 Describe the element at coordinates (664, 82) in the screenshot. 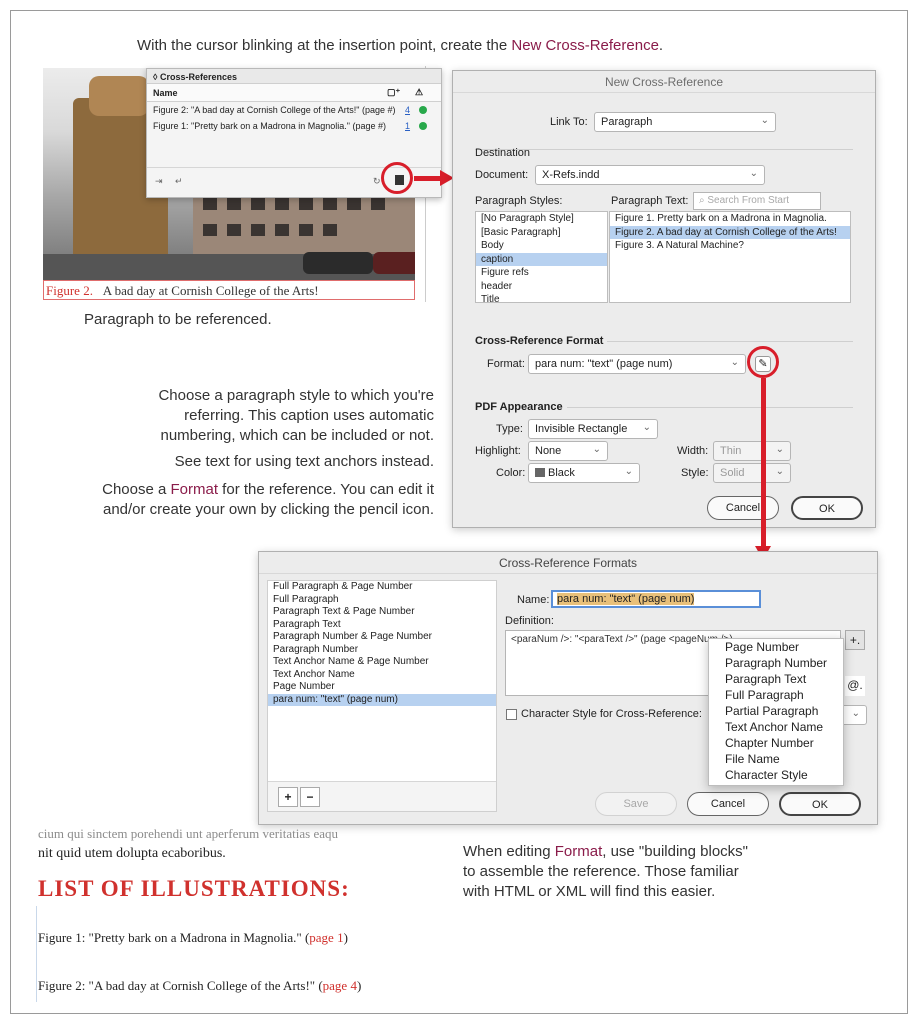

I see `dialog-title: New Cross-Reference` at that location.